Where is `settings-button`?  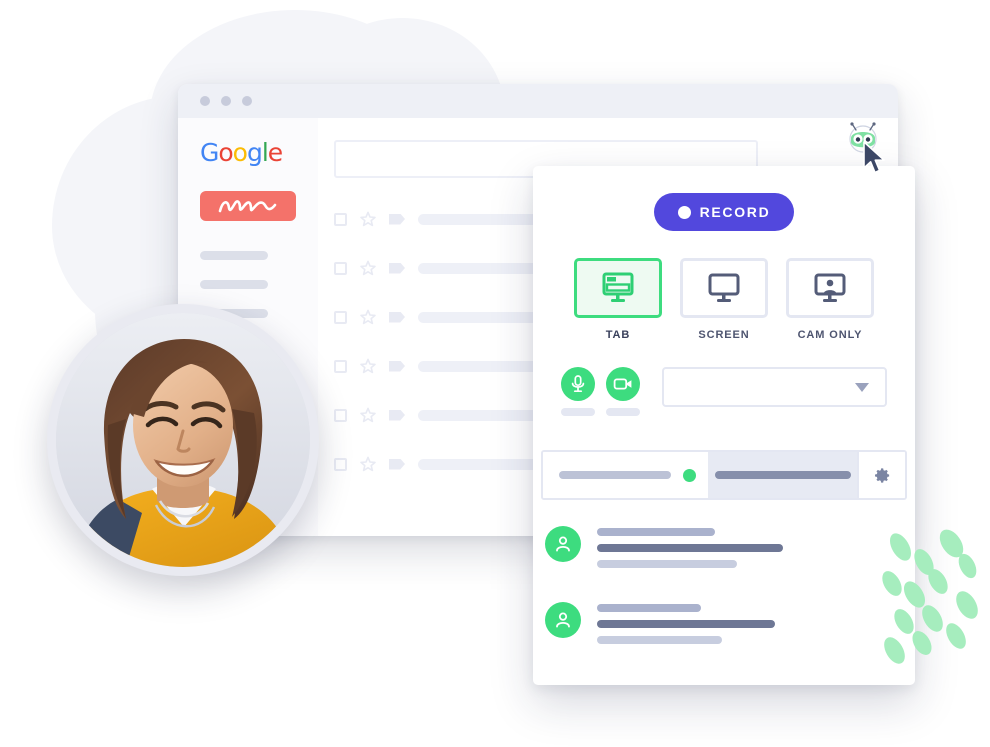 settings-button is located at coordinates (881, 475).